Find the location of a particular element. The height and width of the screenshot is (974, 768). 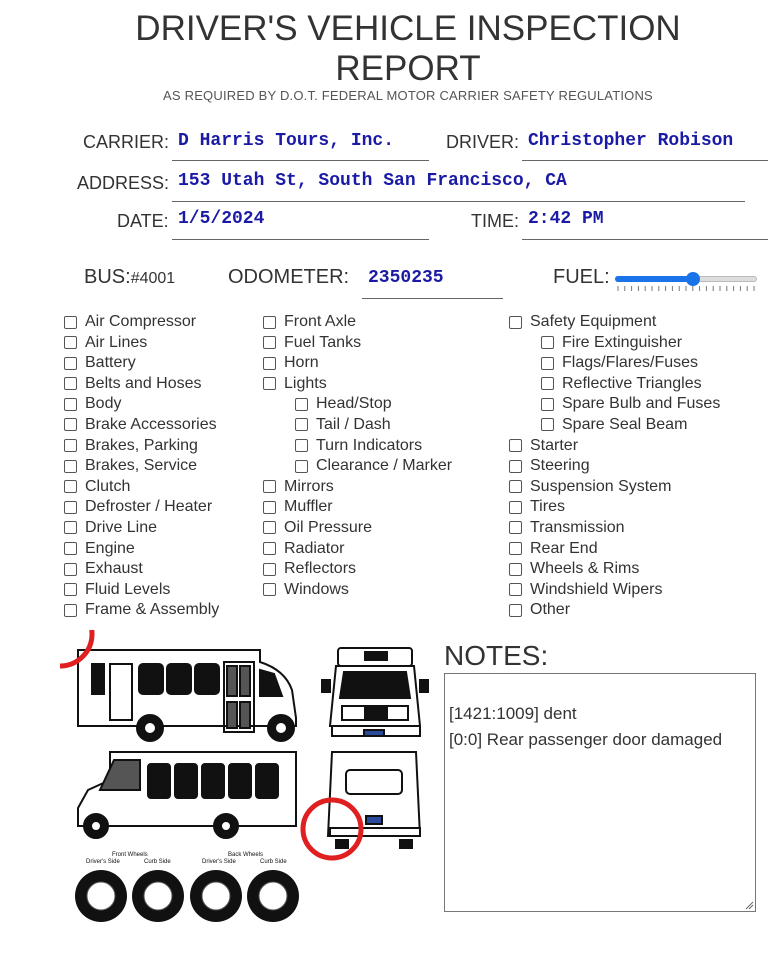

carrier-field: D Harris Tours, Inc. is located at coordinates (300, 143).